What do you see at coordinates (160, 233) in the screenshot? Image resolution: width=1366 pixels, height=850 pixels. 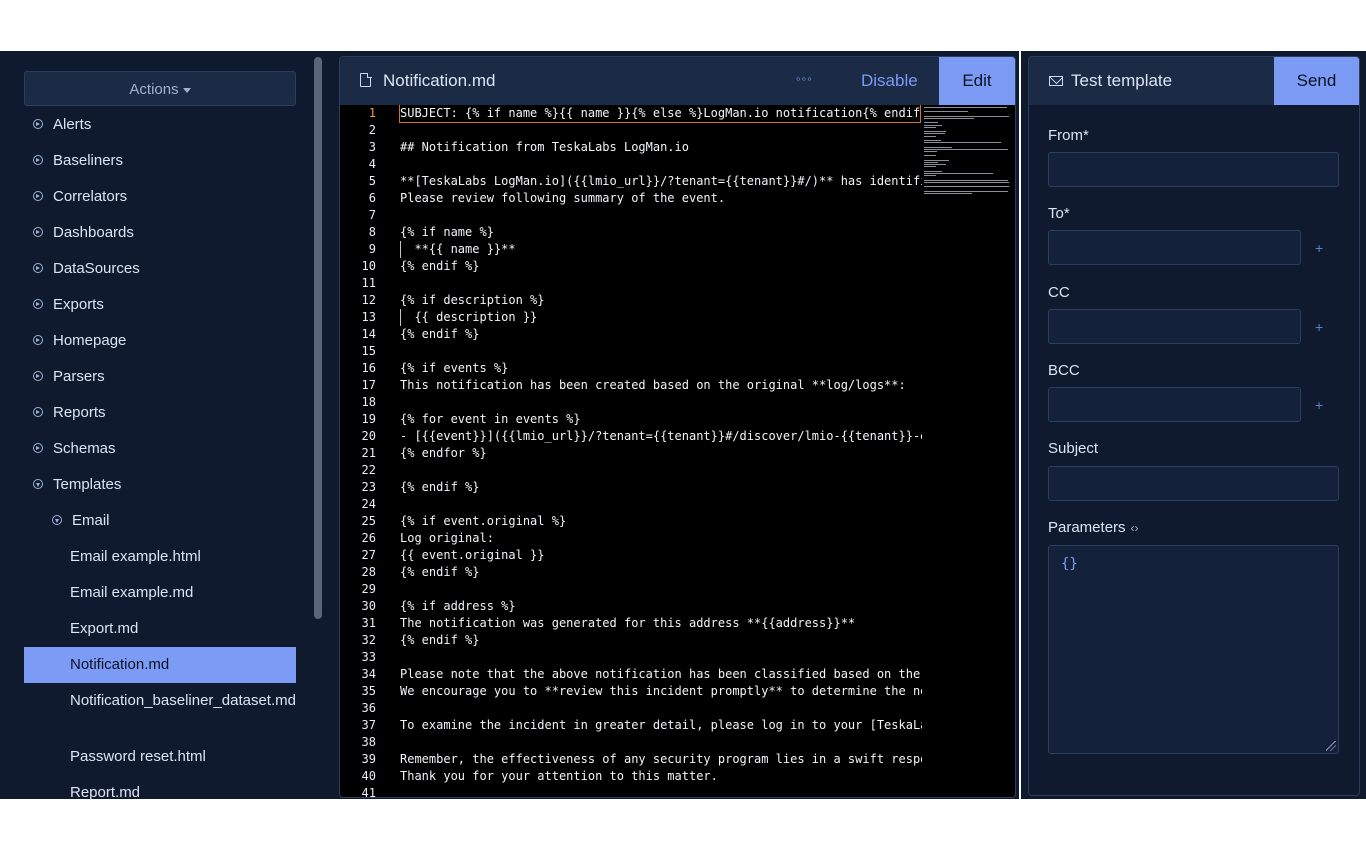 I see `sidebar-item-dashboards: Dashboards` at bounding box center [160, 233].